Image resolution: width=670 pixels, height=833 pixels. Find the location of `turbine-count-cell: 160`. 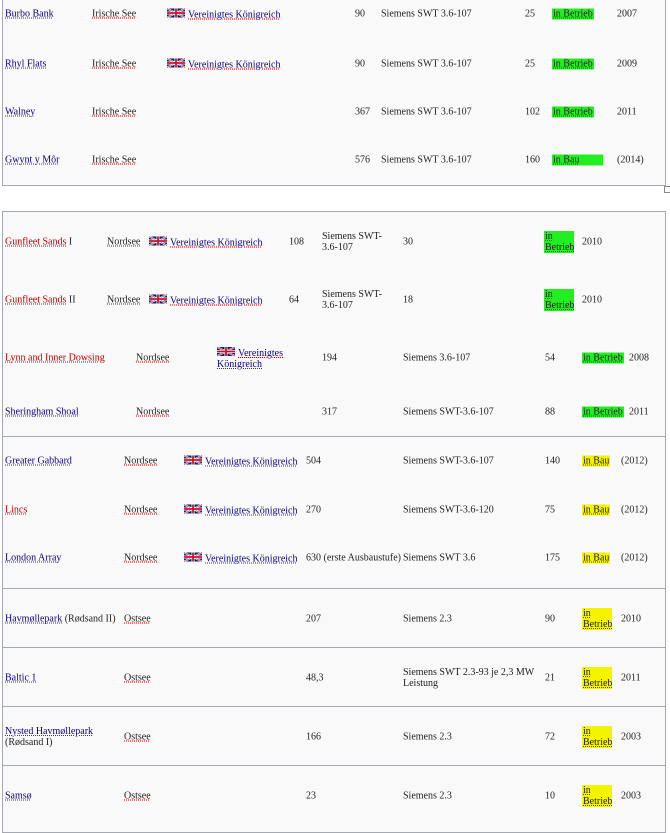

turbine-count-cell: 160 is located at coordinates (532, 160).